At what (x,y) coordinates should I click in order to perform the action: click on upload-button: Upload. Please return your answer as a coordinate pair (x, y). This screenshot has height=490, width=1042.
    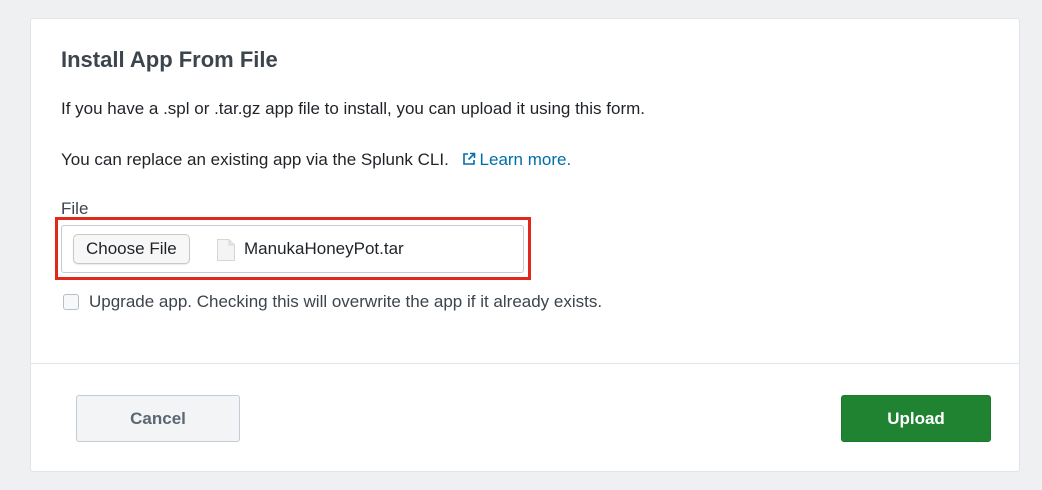
    Looking at the image, I should click on (916, 418).